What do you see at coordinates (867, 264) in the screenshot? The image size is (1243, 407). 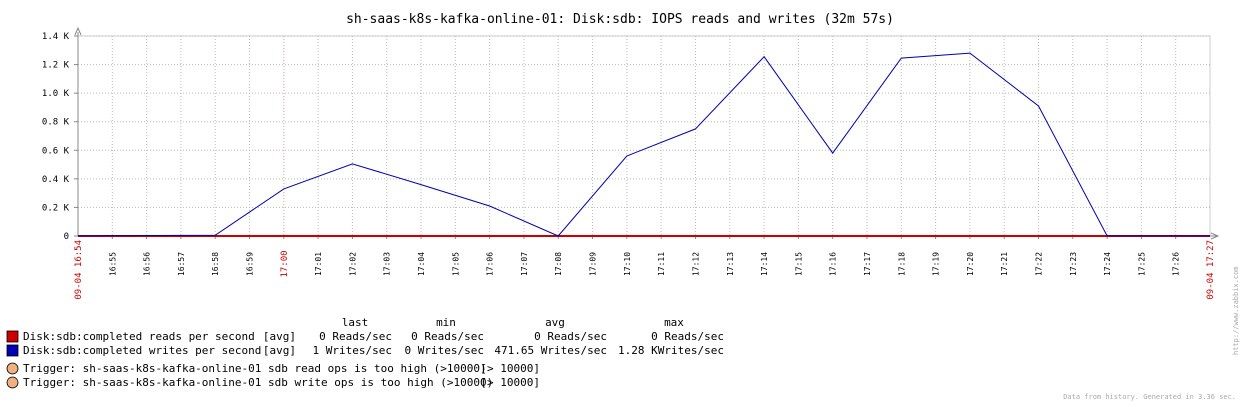 I see `x-tick-label: 17:17` at bounding box center [867, 264].